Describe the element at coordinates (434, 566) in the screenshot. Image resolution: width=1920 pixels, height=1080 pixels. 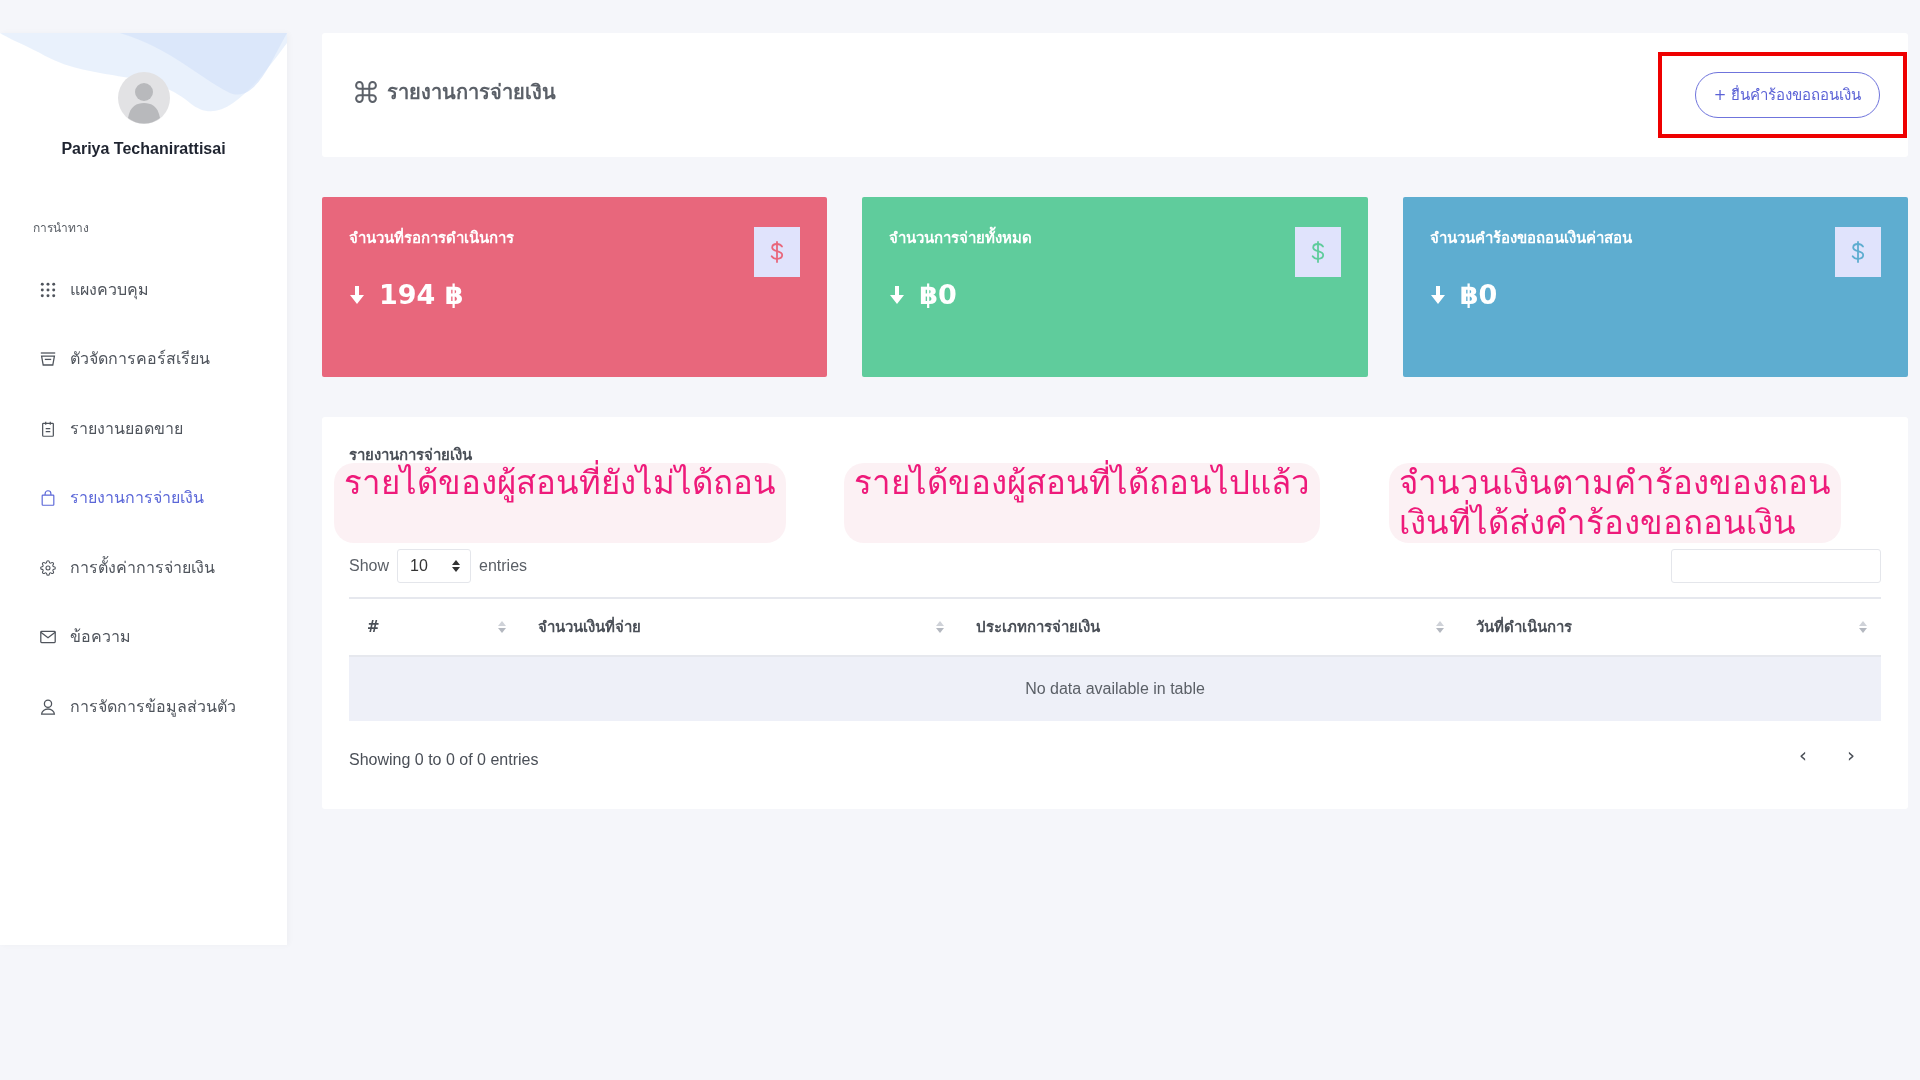
I see `page-length-select: 10` at that location.